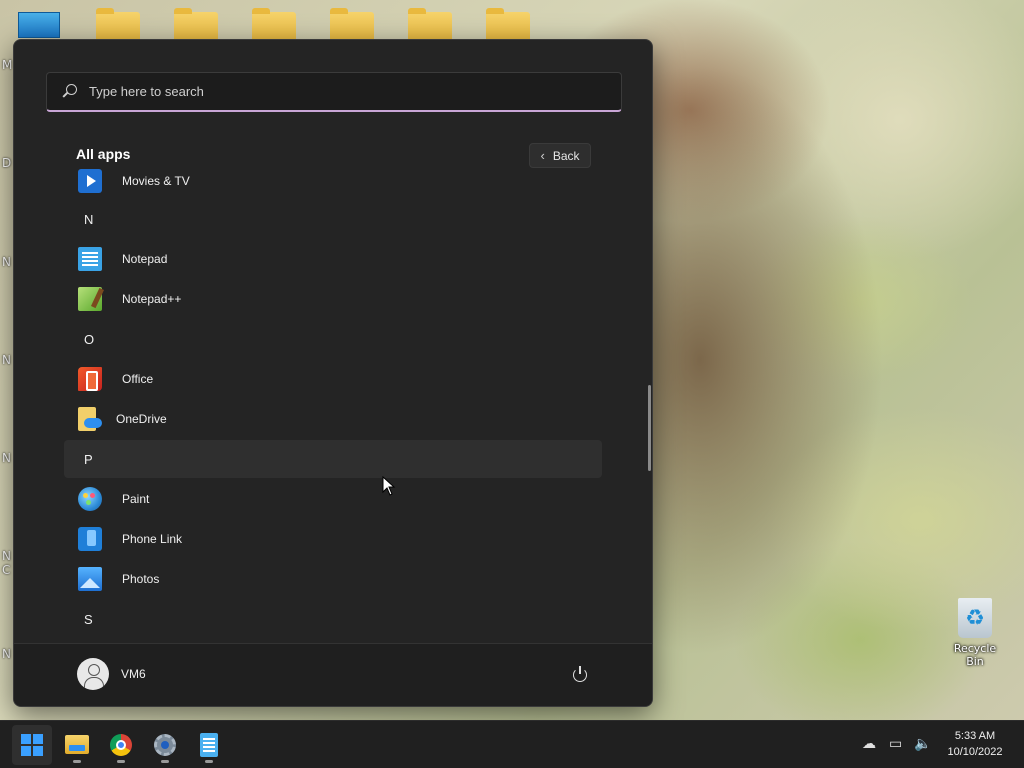 Image resolution: width=1024 pixels, height=768 pixels. Describe the element at coordinates (649, 428) in the screenshot. I see `scrollbar-thumb` at that location.